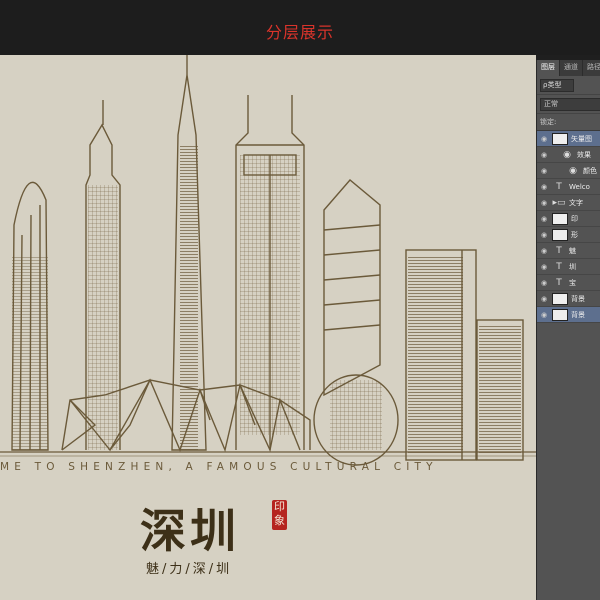 Image resolution: width=600 pixels, height=600 pixels. Describe the element at coordinates (548, 122) in the screenshot. I see `lock-label: 锁定:` at that location.